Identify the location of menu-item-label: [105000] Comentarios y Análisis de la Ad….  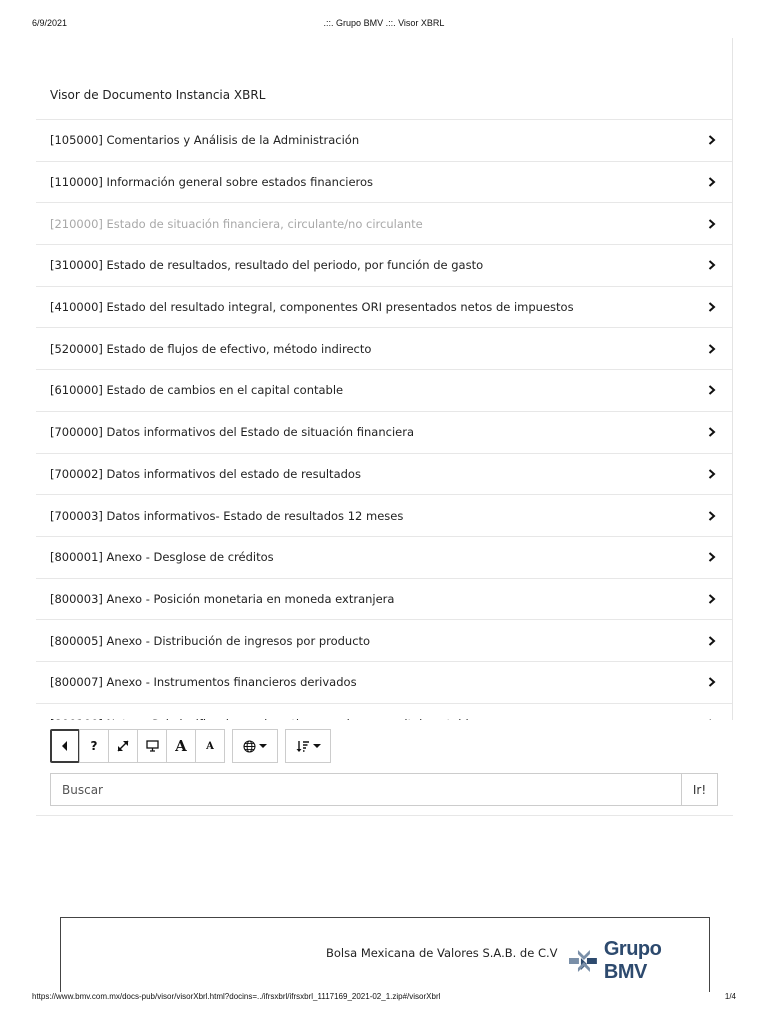
(205, 140).